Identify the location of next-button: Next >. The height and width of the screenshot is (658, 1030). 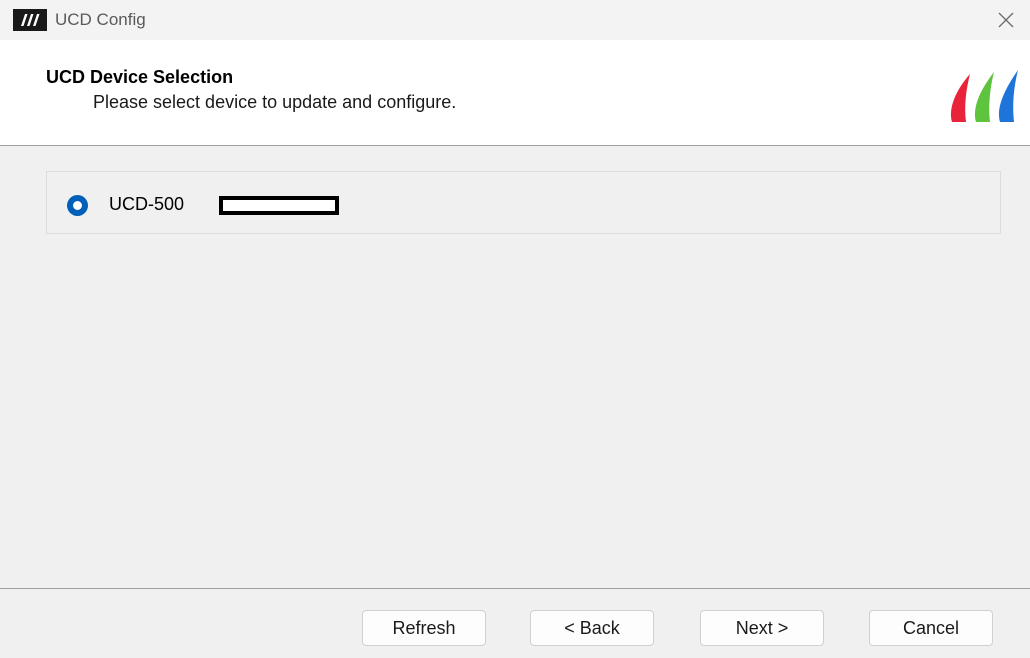
(762, 628).